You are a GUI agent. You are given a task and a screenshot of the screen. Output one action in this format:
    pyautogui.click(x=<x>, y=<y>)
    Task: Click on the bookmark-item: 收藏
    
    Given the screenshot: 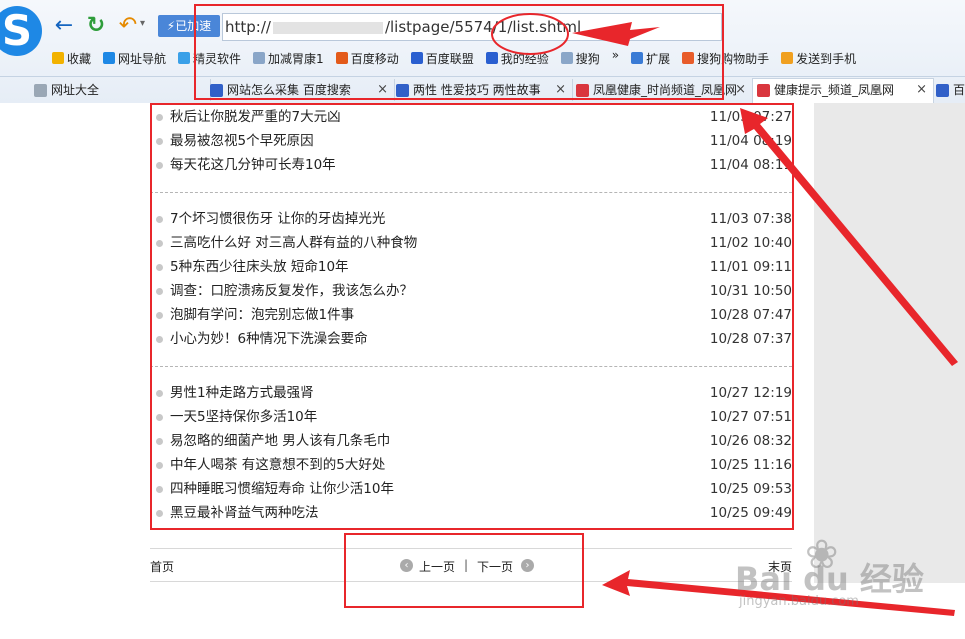 What is the action you would take?
    pyautogui.click(x=71, y=58)
    